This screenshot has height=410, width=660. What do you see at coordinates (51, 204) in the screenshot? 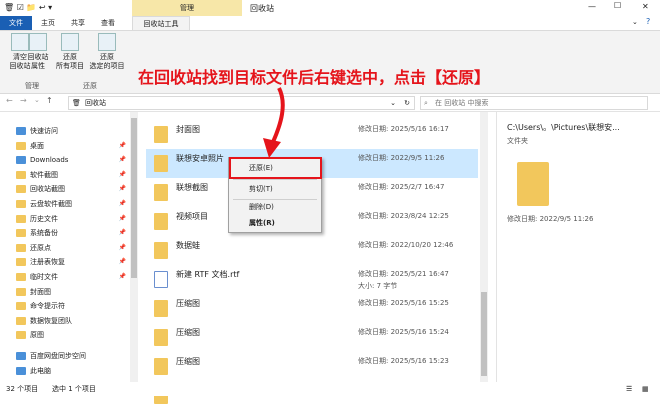
I see `nav-item-label: 云盘软件截图` at bounding box center [51, 204].